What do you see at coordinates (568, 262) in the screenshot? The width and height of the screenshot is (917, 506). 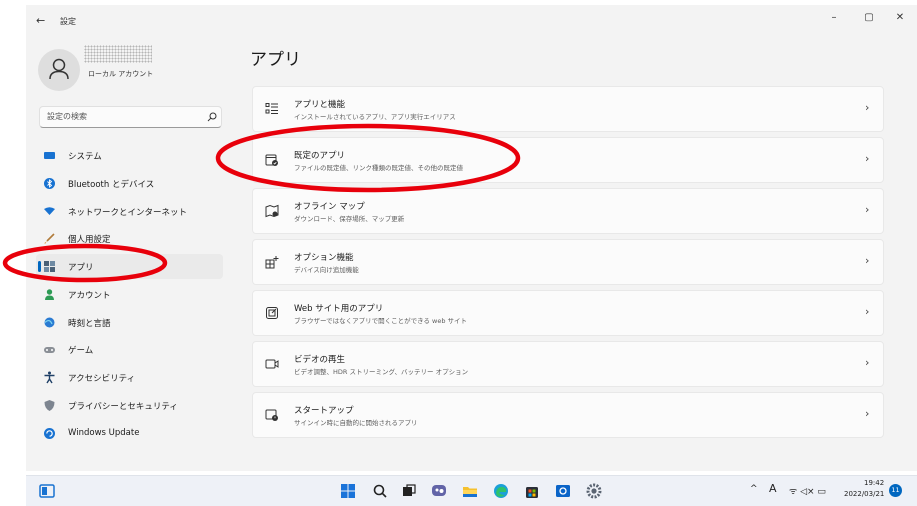 I see `card-optional-features: オプション機能 デバイス向け追加機能 ›` at bounding box center [568, 262].